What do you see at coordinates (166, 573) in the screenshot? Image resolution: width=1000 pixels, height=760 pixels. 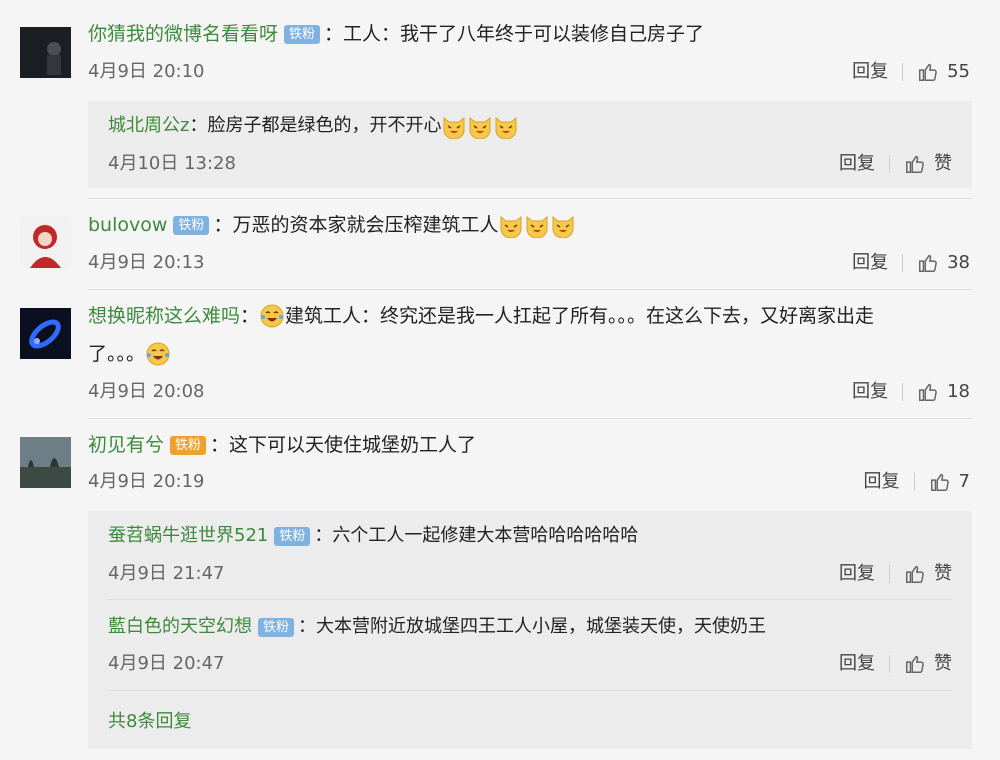 I see `reply-timestamp: 4月9日 21:47` at bounding box center [166, 573].